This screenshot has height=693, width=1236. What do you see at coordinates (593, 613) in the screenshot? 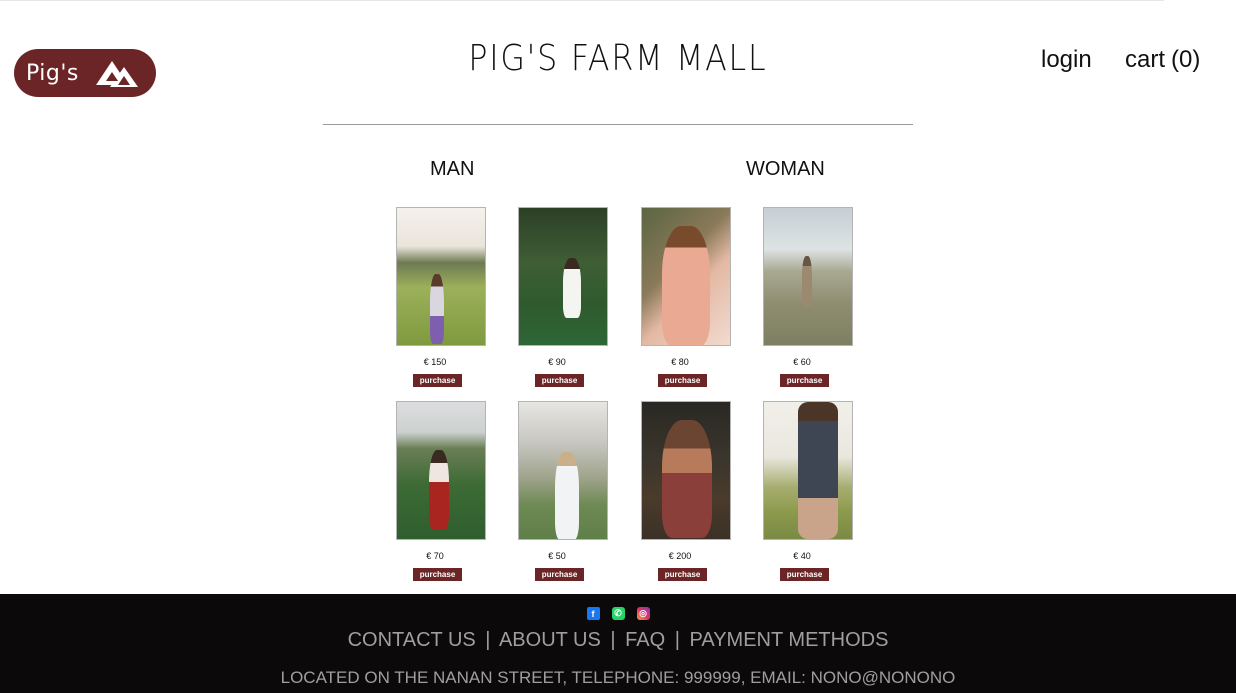
I see `facebook-icon: f` at bounding box center [593, 613].